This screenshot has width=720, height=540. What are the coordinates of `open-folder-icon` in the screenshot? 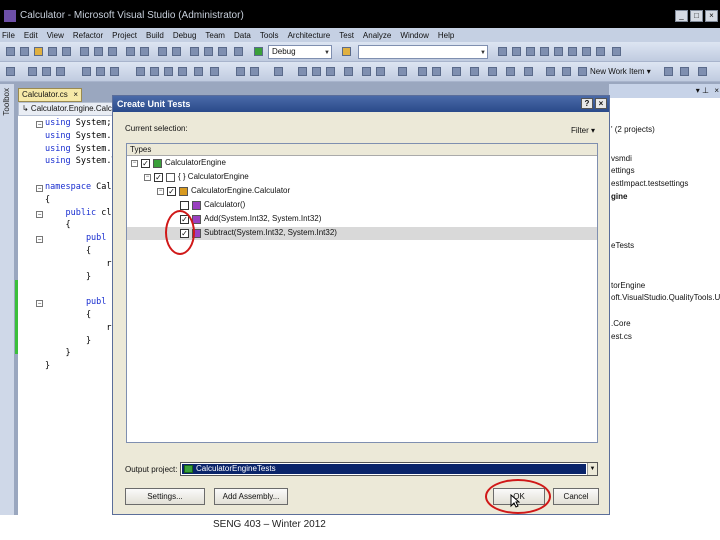 It's located at (38, 51).